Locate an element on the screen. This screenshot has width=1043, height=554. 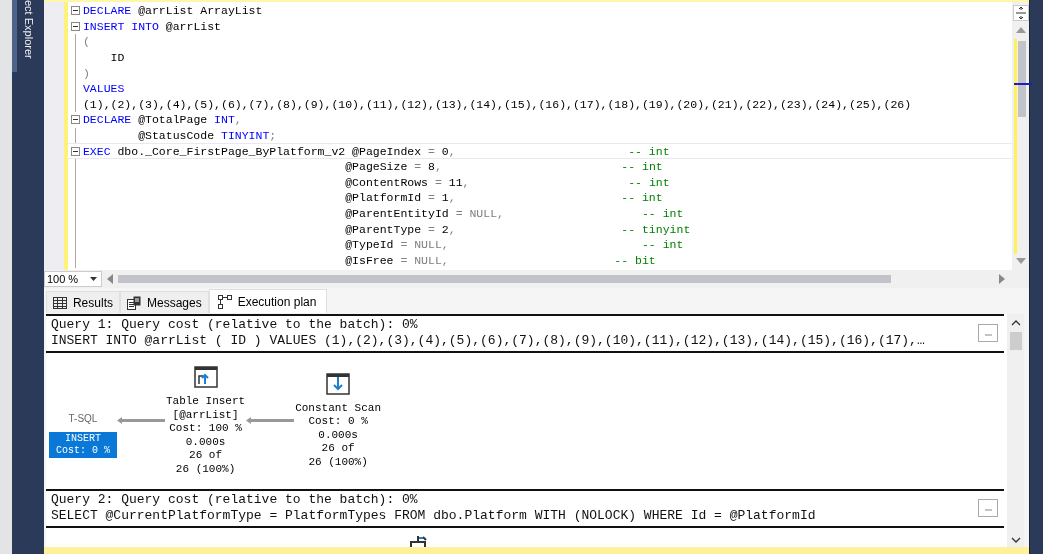
constant-scan-icon is located at coordinates (338, 383).